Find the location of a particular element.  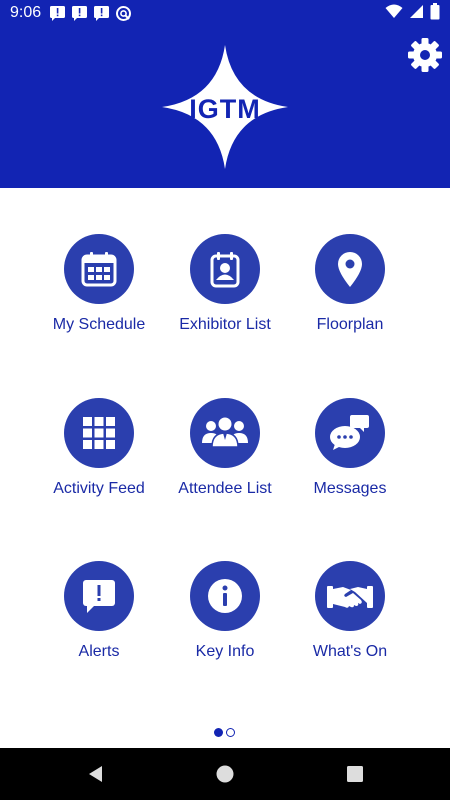

back-button is located at coordinates (96, 774).